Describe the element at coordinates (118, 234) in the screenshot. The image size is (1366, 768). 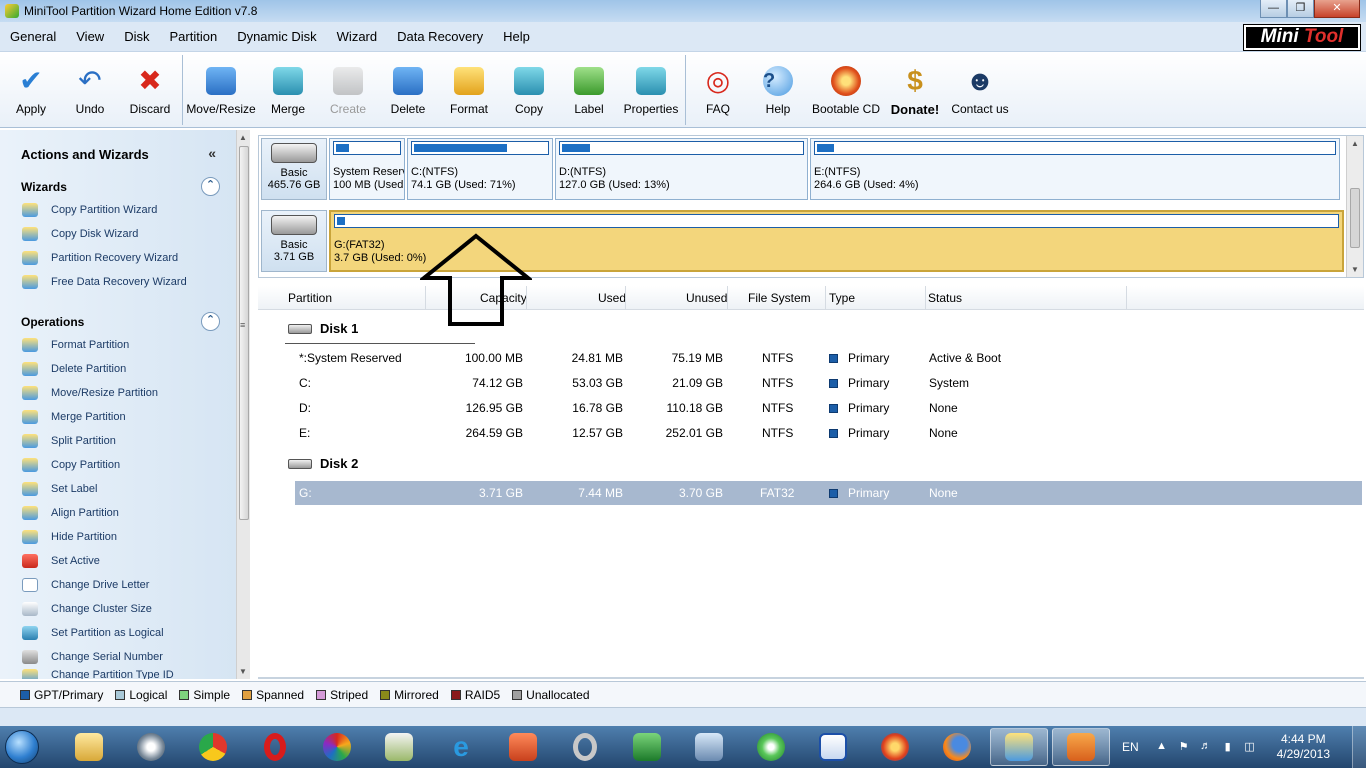
I see `wizard-copy-disk: Copy Disk Wizard` at that location.